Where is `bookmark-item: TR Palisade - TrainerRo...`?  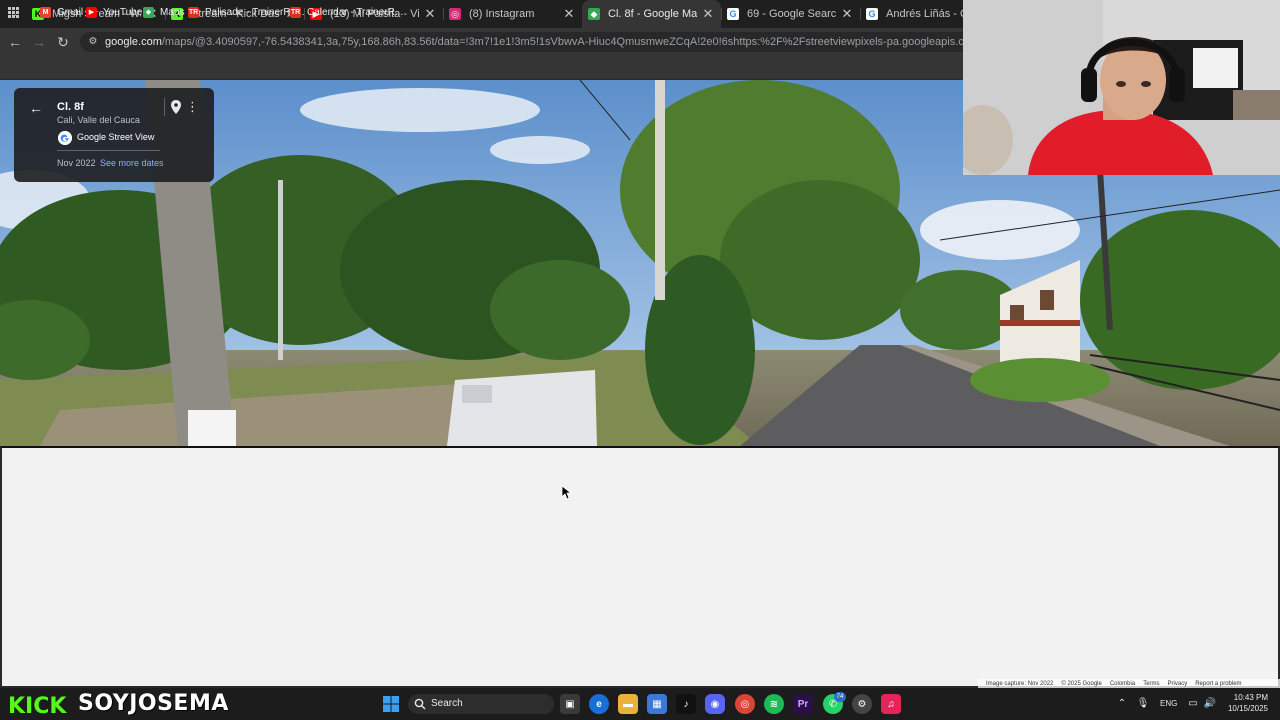 bookmark-item: TR Palisade - TrainerRo... is located at coordinates (246, 12).